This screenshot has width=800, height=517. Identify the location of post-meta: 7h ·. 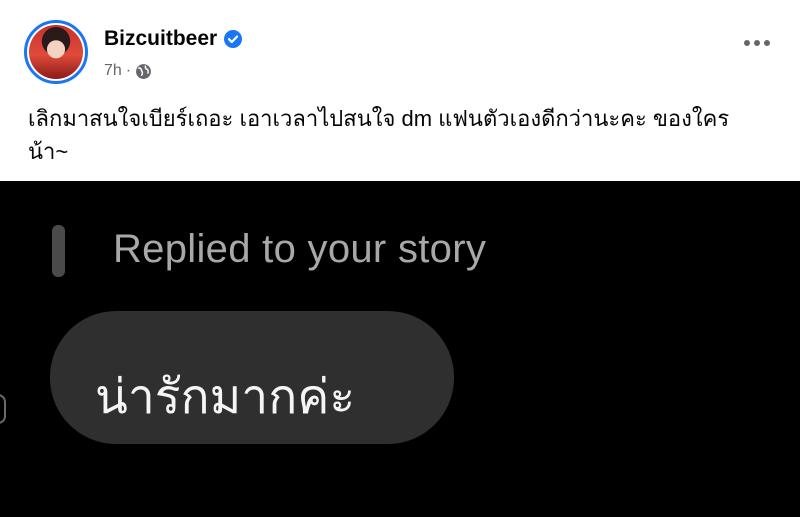
(128, 71).